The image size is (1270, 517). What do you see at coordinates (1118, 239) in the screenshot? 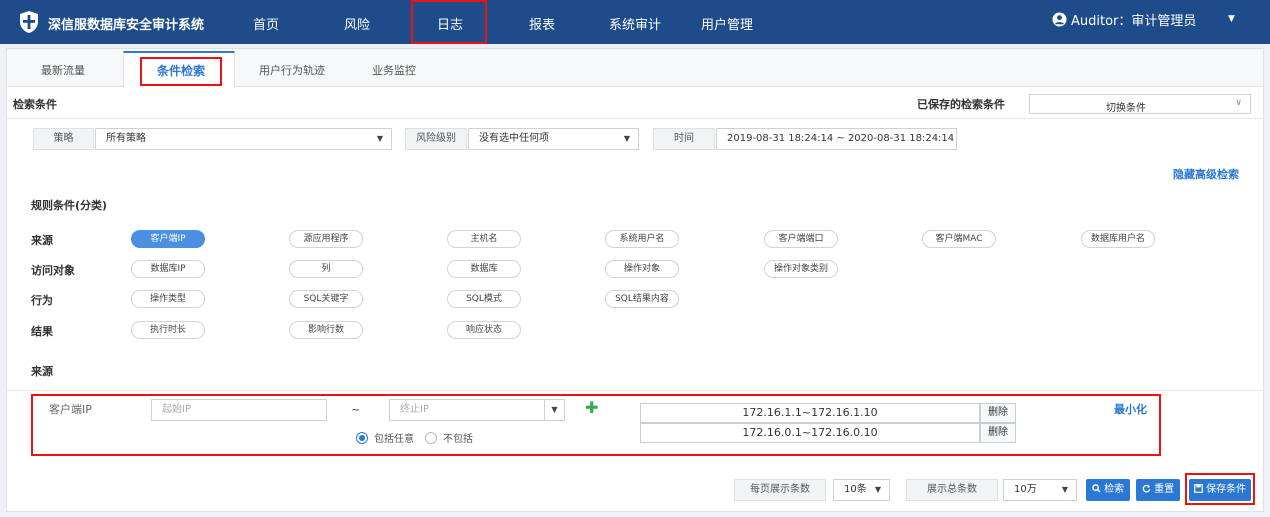
I see `rule-db-user: 数据库用户名` at bounding box center [1118, 239].